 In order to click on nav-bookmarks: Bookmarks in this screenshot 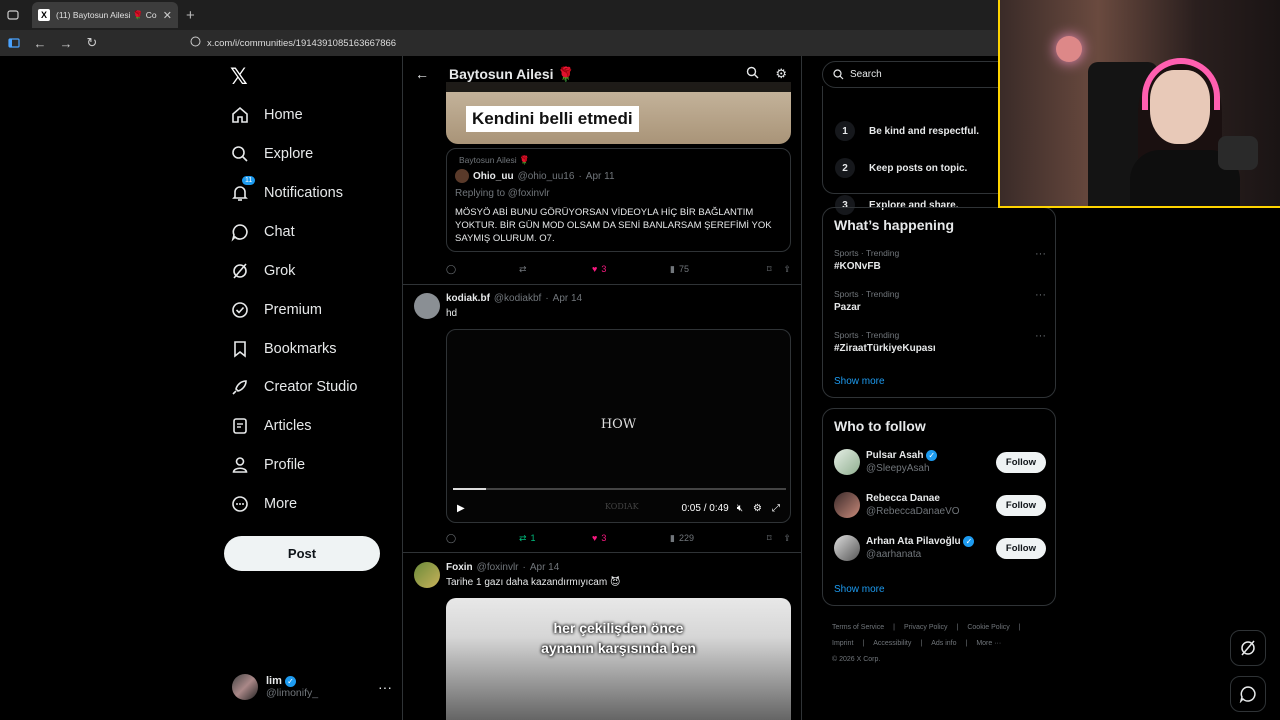, I will do `click(283, 349)`.